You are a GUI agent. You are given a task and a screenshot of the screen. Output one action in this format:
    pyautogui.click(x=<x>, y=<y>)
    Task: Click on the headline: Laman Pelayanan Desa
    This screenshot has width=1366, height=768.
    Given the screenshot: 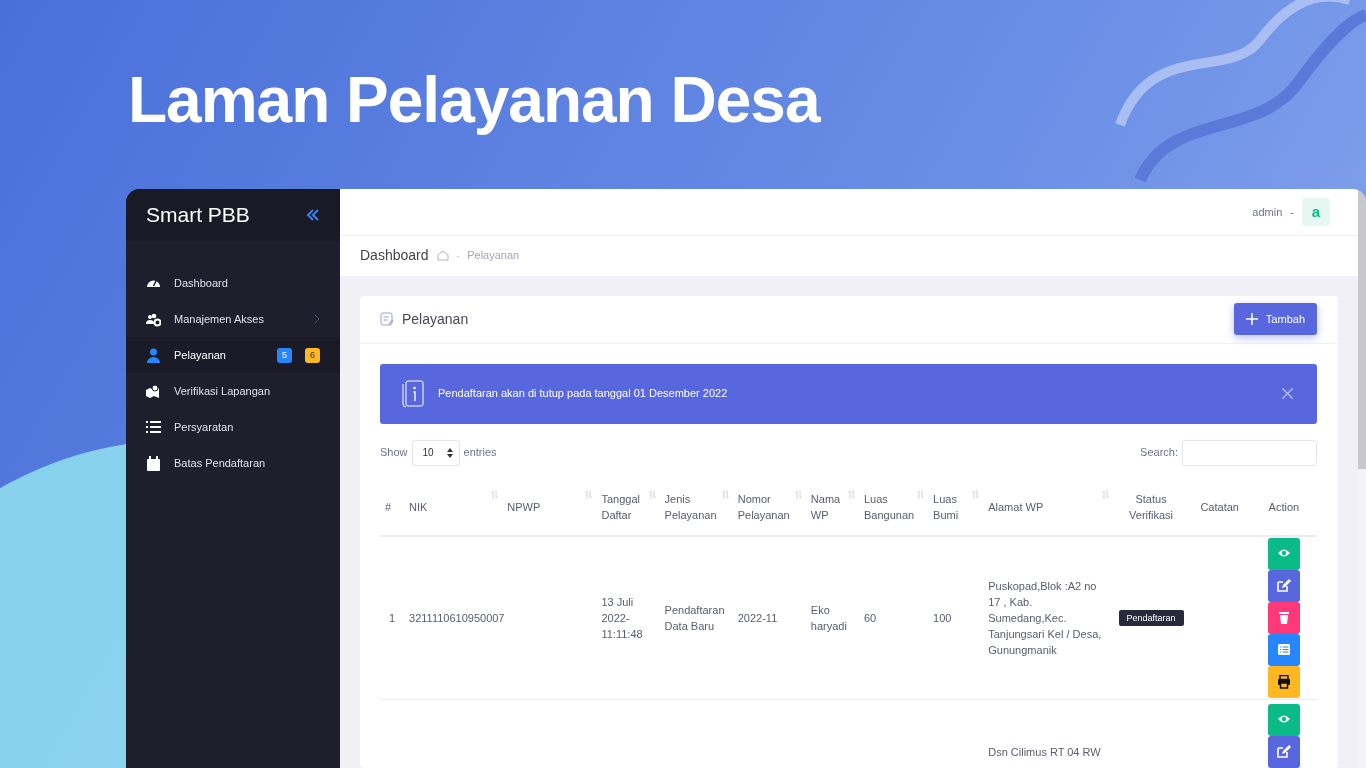 What is the action you would take?
    pyautogui.click(x=474, y=100)
    